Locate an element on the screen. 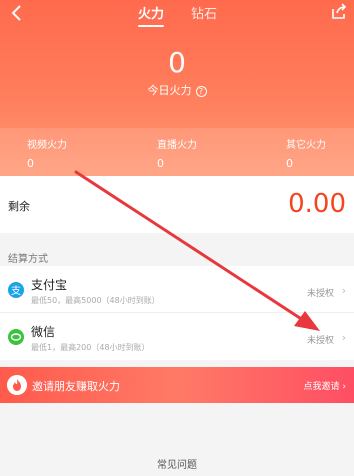  payment-method-wechat: 微信 最低1，最高200（48小时到账） 未授权 › is located at coordinates (177, 336).